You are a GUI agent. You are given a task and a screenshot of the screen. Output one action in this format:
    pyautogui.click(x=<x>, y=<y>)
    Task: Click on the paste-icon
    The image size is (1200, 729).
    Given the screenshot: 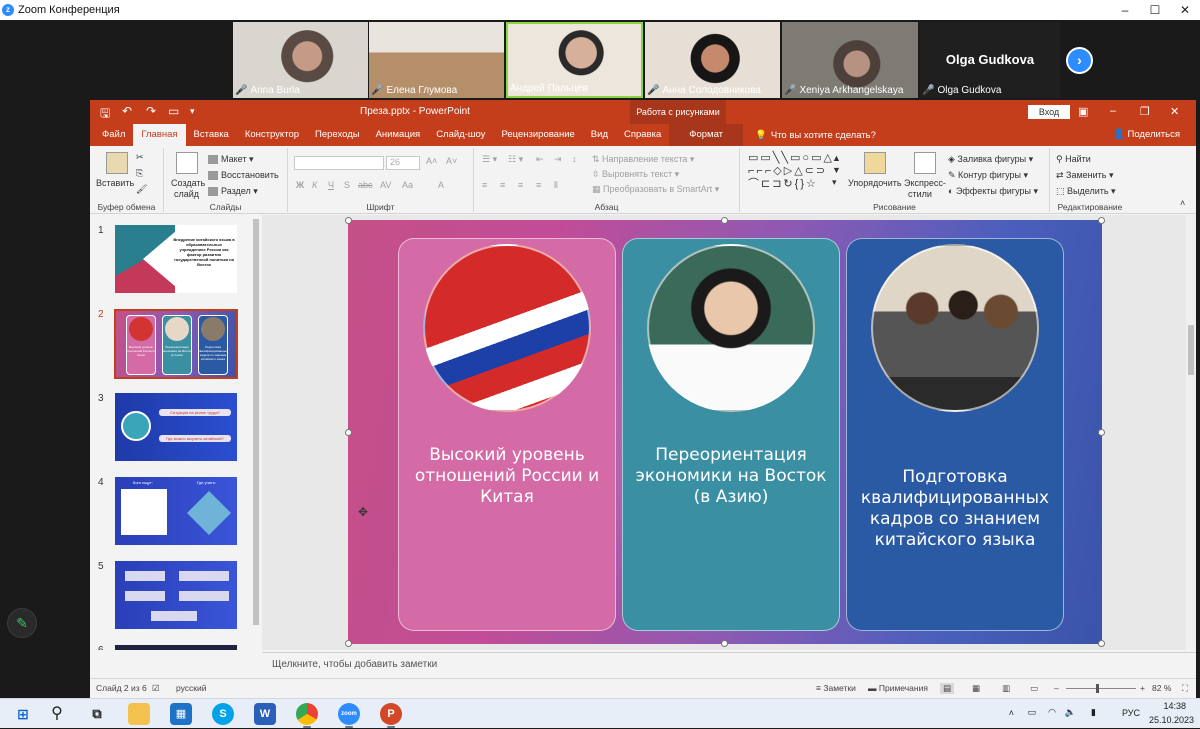 What is the action you would take?
    pyautogui.click(x=117, y=163)
    